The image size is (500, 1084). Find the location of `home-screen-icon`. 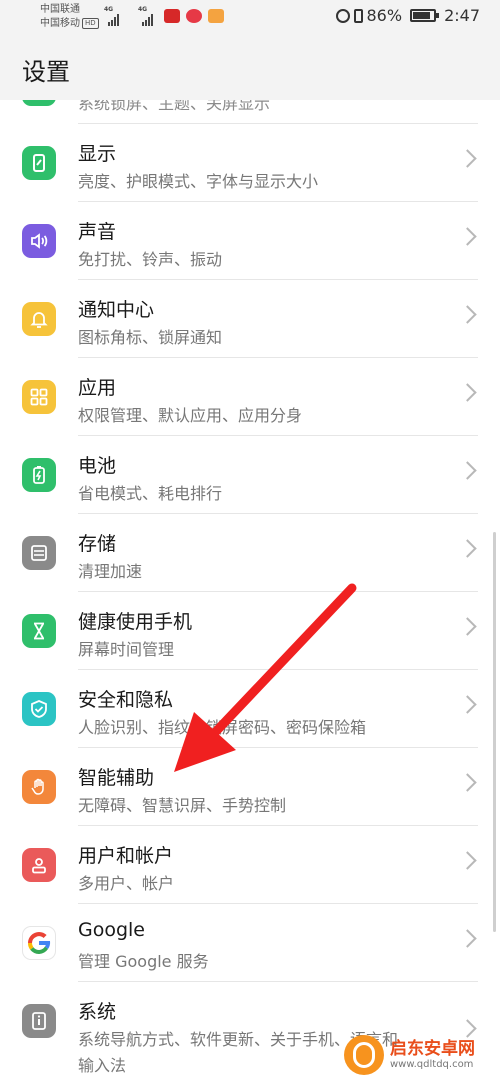

home-screen-icon is located at coordinates (39, 103).